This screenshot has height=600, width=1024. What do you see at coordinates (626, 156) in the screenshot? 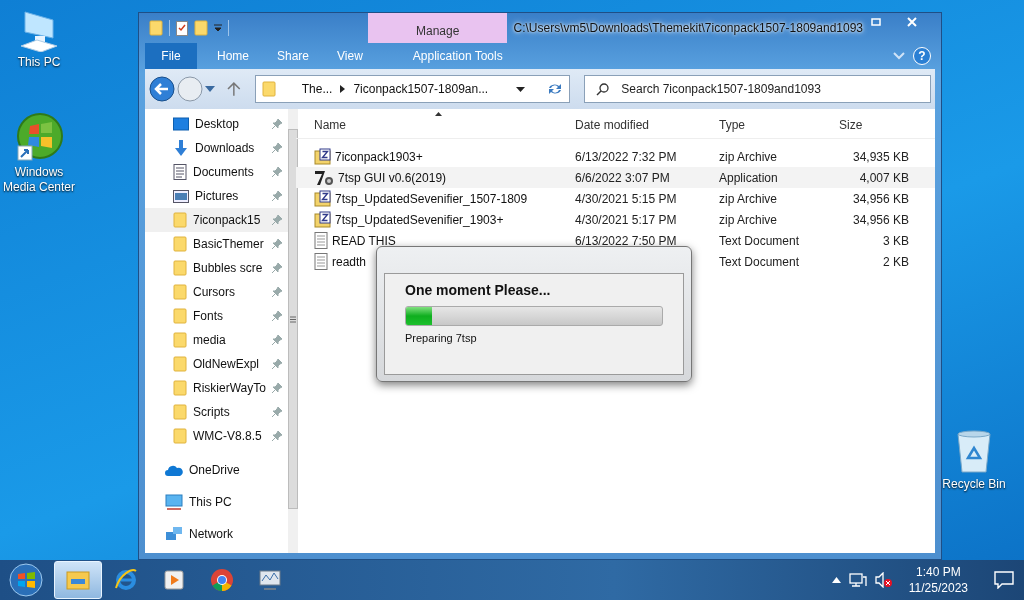
I see `date-cell: 6/13/2022 7:32 PM` at bounding box center [626, 156].